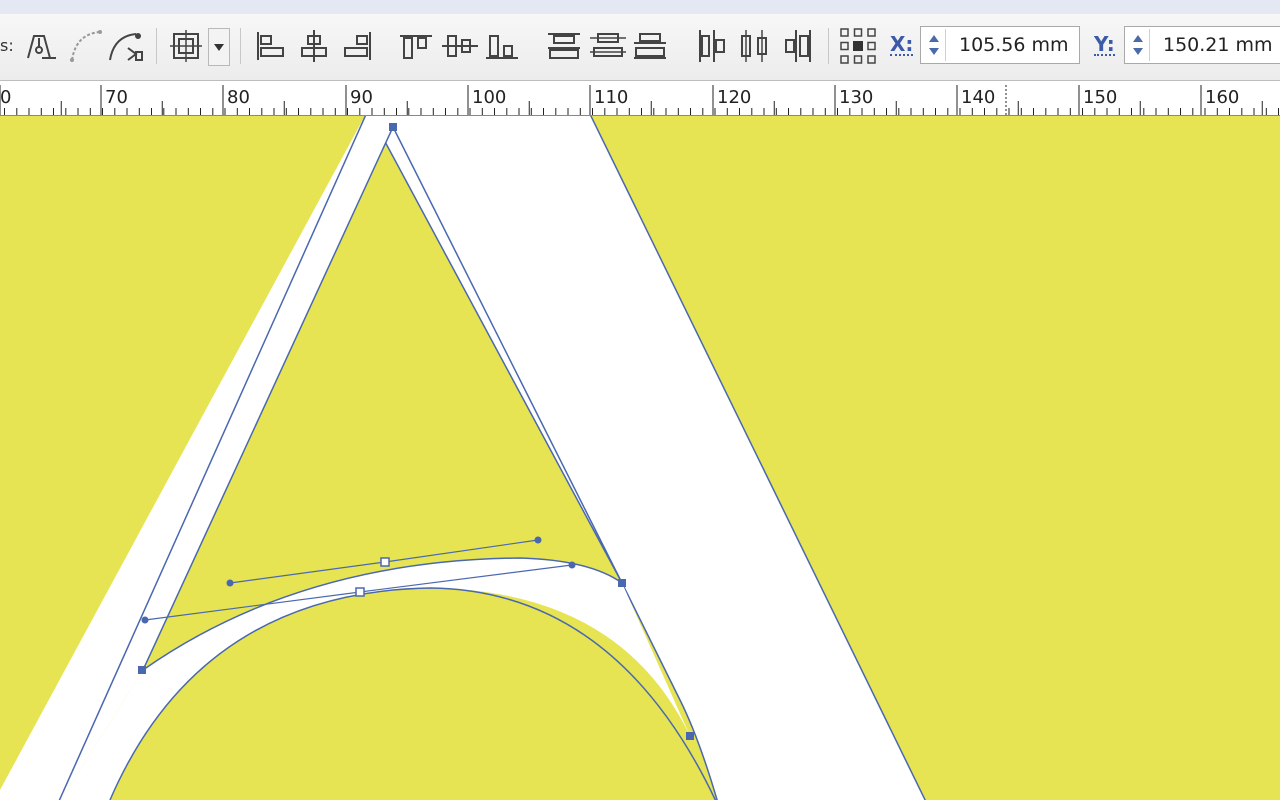 The width and height of the screenshot is (1280, 800). What do you see at coordinates (564, 46) in the screenshot?
I see `distribute-top-icon` at bounding box center [564, 46].